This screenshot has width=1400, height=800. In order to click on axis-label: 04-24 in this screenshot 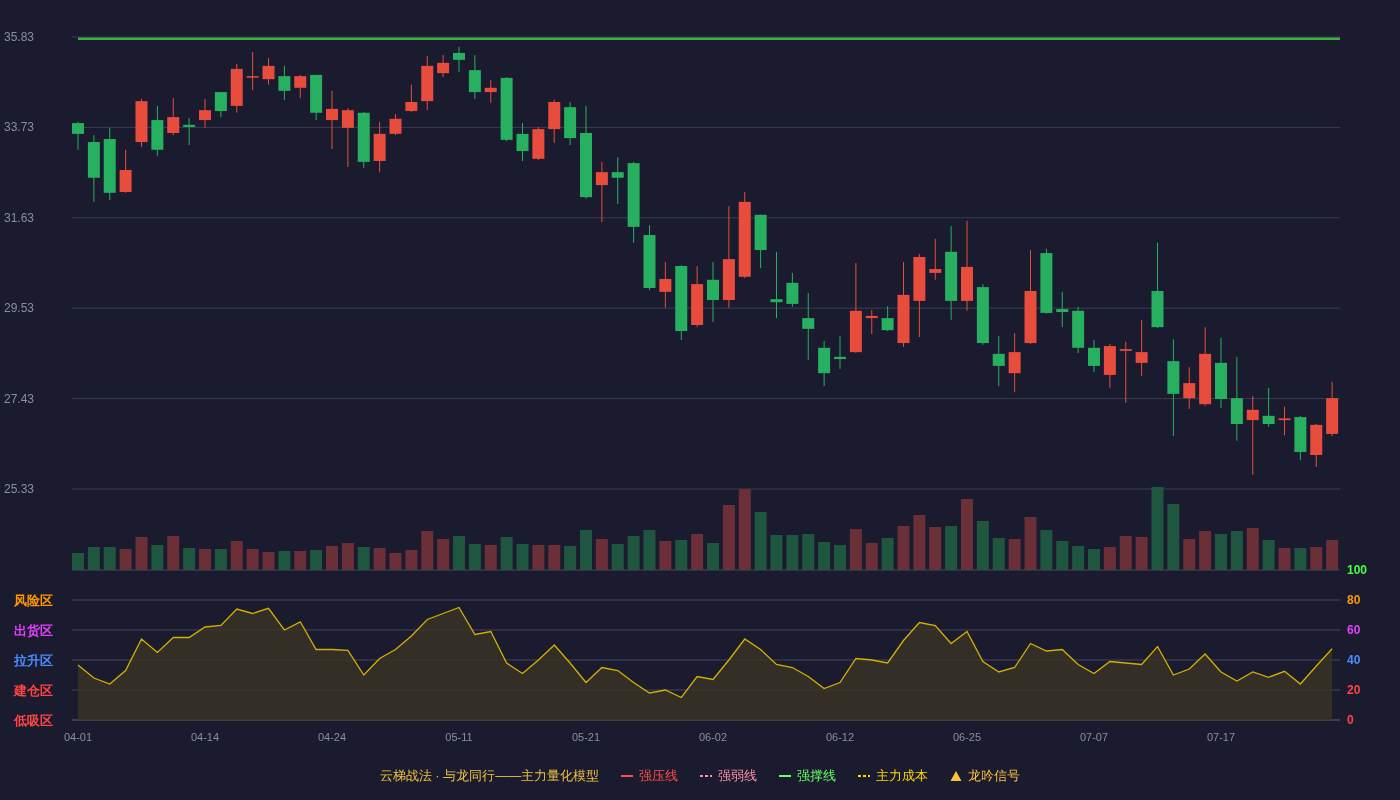, I will do `click(332, 737)`.